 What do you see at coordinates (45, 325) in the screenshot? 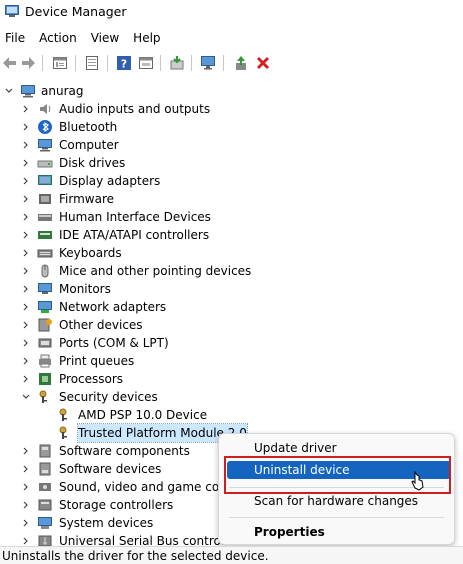
I see `other-devices-icon` at bounding box center [45, 325].